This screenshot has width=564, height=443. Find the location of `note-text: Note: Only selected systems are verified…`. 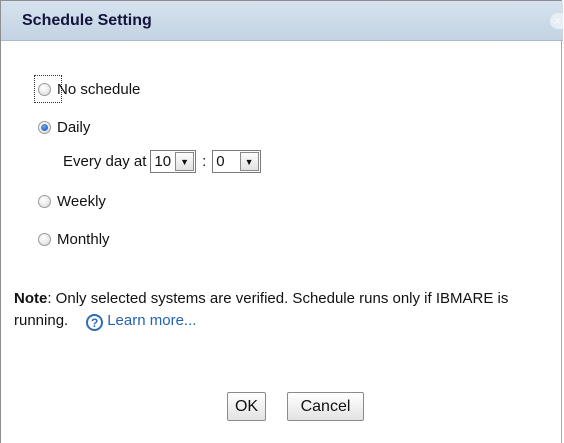

note-text: Note: Only selected systems are verified… is located at coordinates (284, 310).